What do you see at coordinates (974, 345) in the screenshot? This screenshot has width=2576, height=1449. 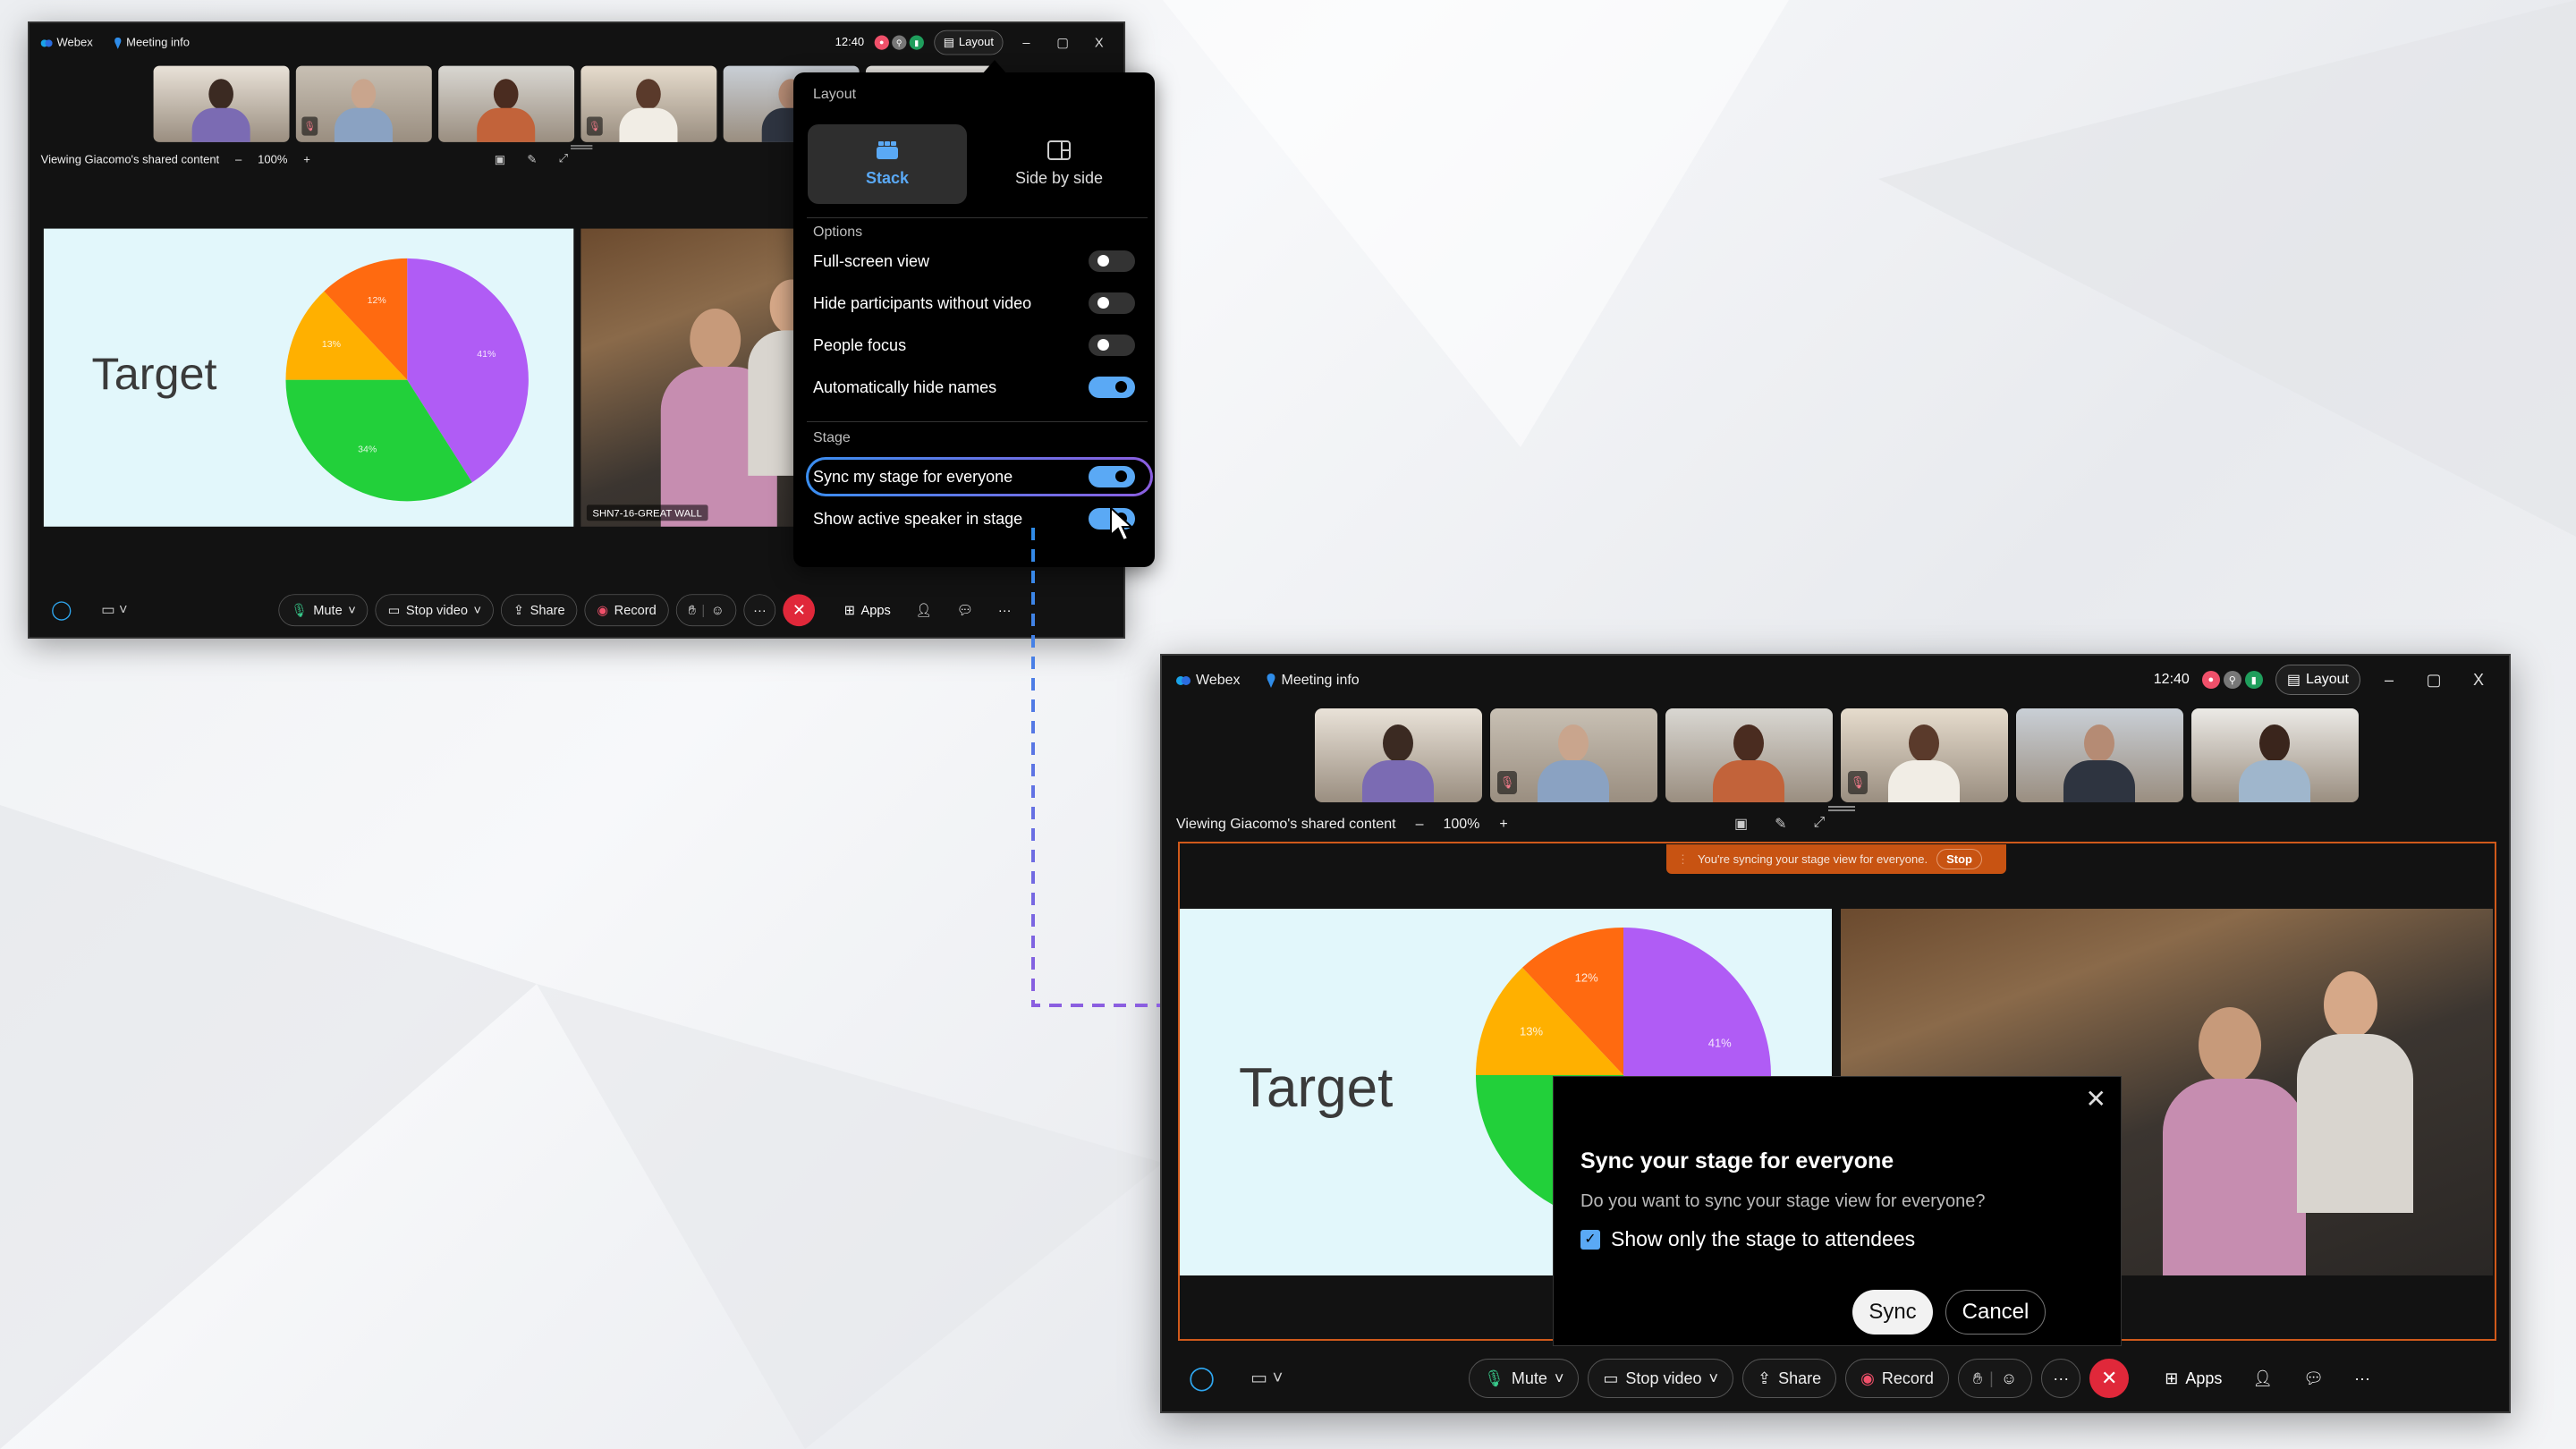 I see `option-row: People focus` at bounding box center [974, 345].